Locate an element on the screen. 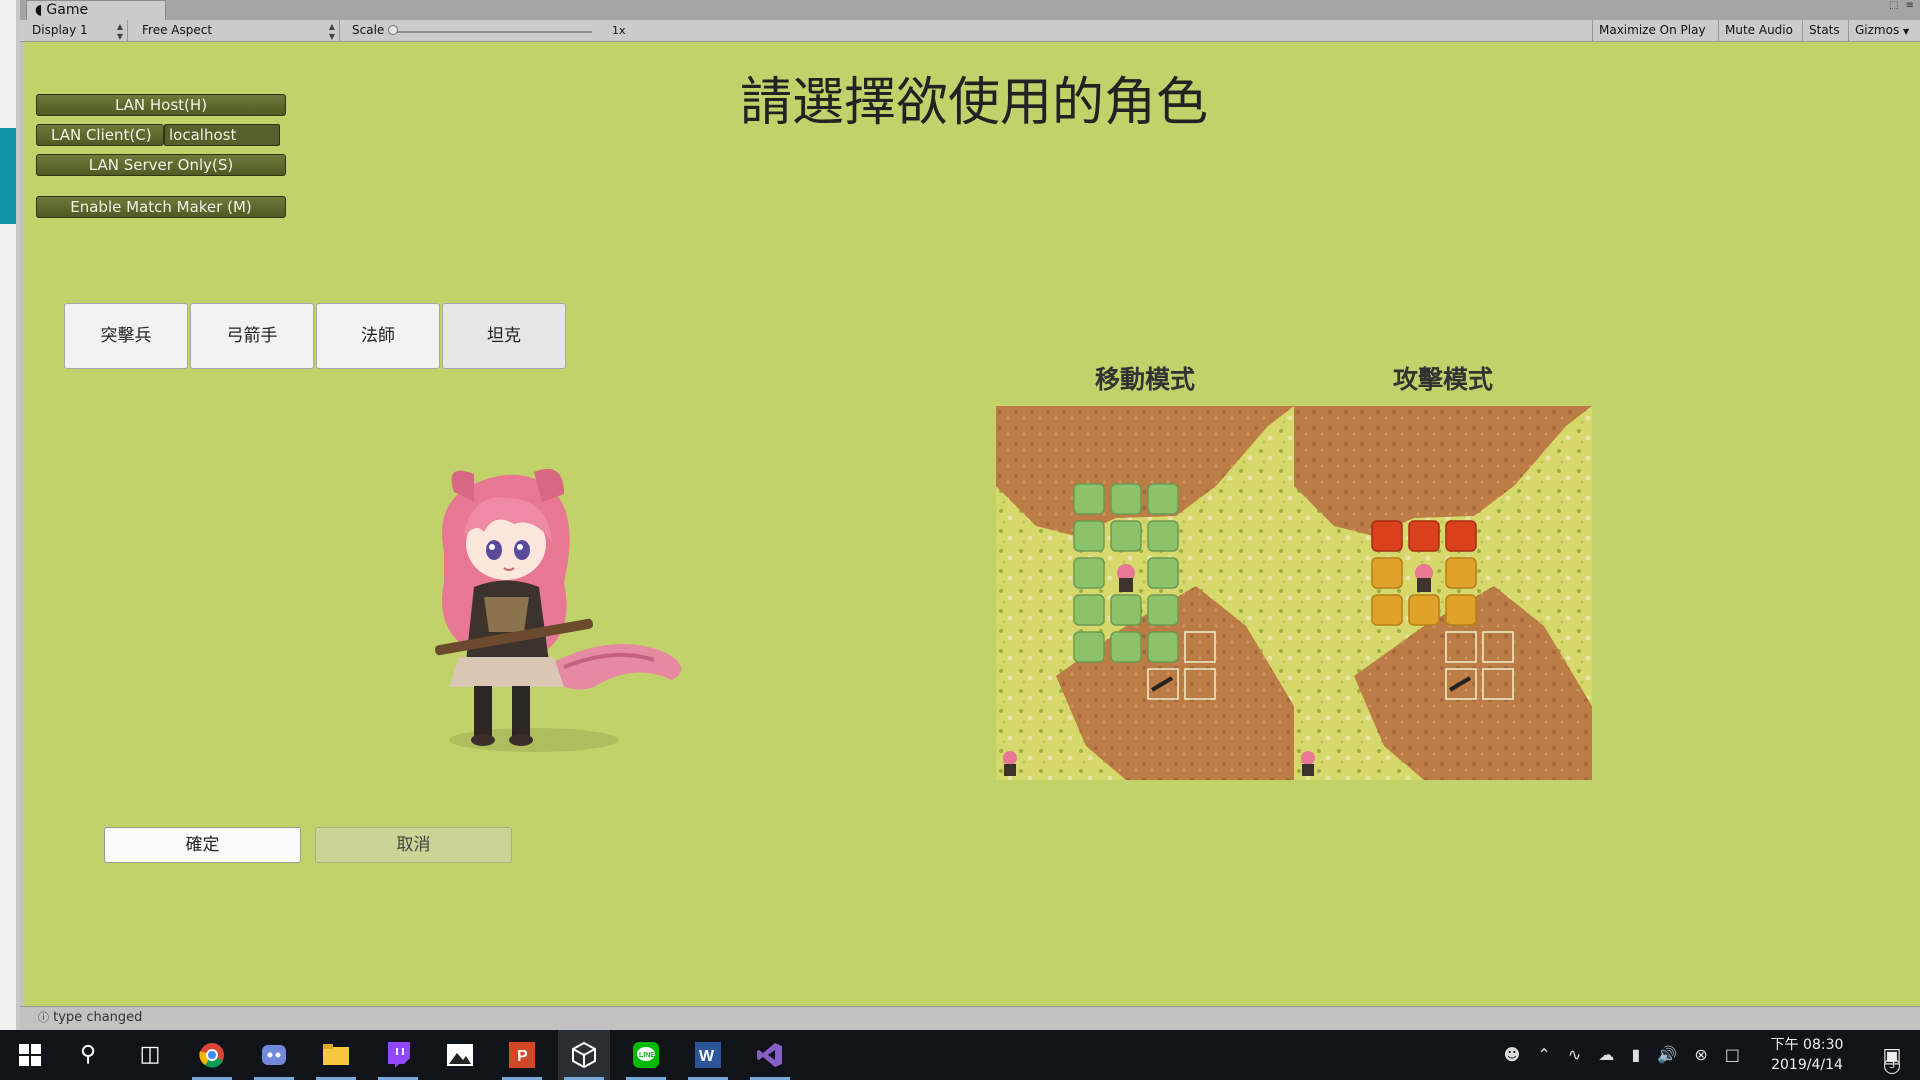  word-icon: W is located at coordinates (708, 1055).